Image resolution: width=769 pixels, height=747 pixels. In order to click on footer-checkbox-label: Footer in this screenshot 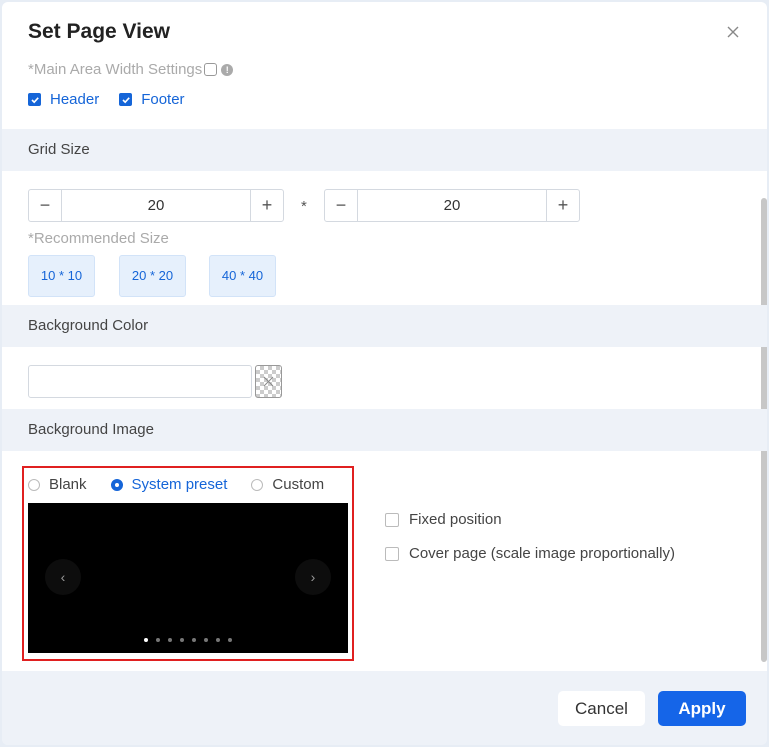, I will do `click(163, 99)`.